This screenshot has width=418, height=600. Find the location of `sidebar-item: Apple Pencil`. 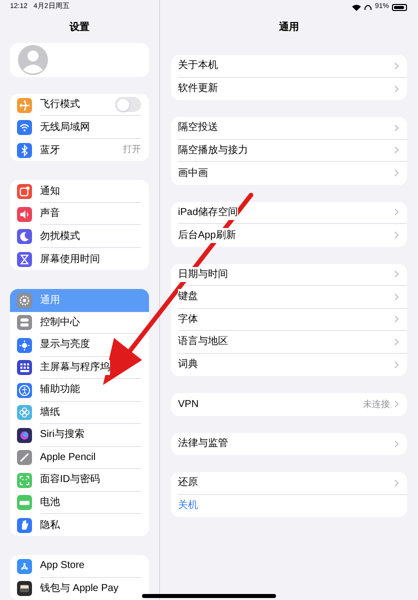

sidebar-item: Apple Pencil is located at coordinates (79, 458).